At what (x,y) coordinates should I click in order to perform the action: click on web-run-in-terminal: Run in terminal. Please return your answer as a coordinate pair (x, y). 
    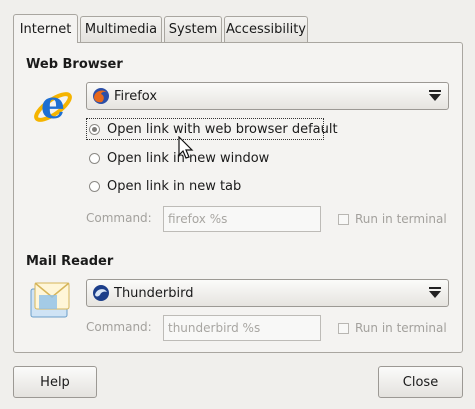
    Looking at the image, I should click on (392, 219).